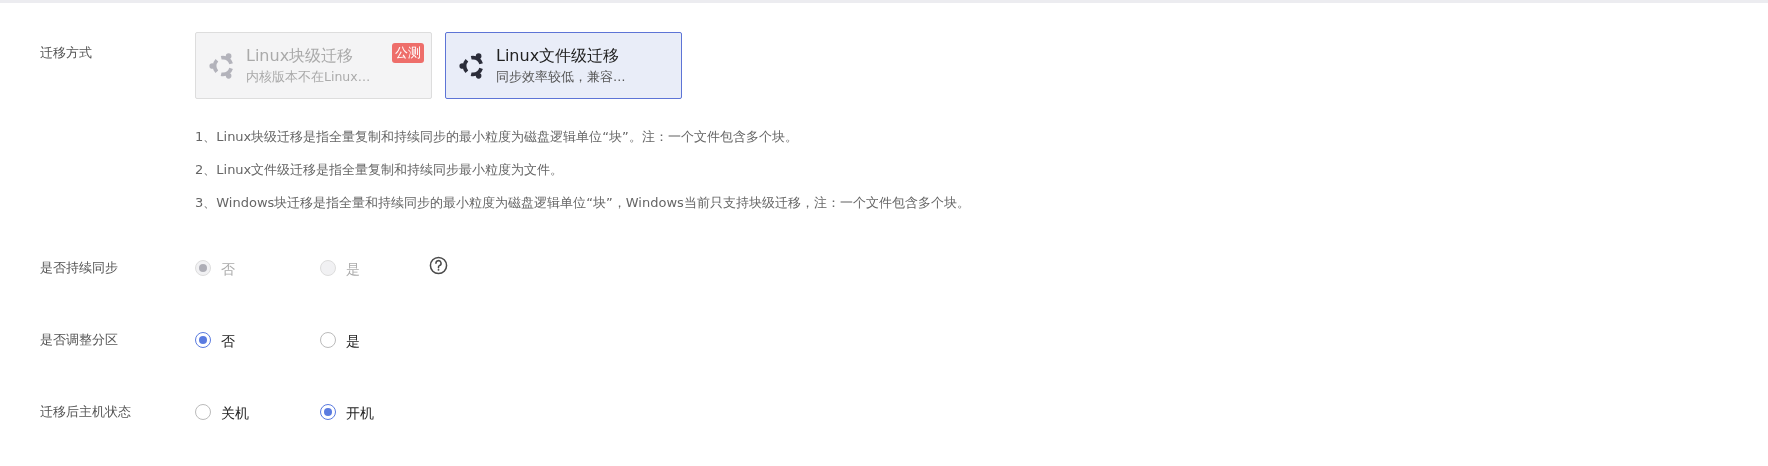 The image size is (1768, 466). What do you see at coordinates (79, 340) in the screenshot?
I see `field-label: 是否调整分区` at bounding box center [79, 340].